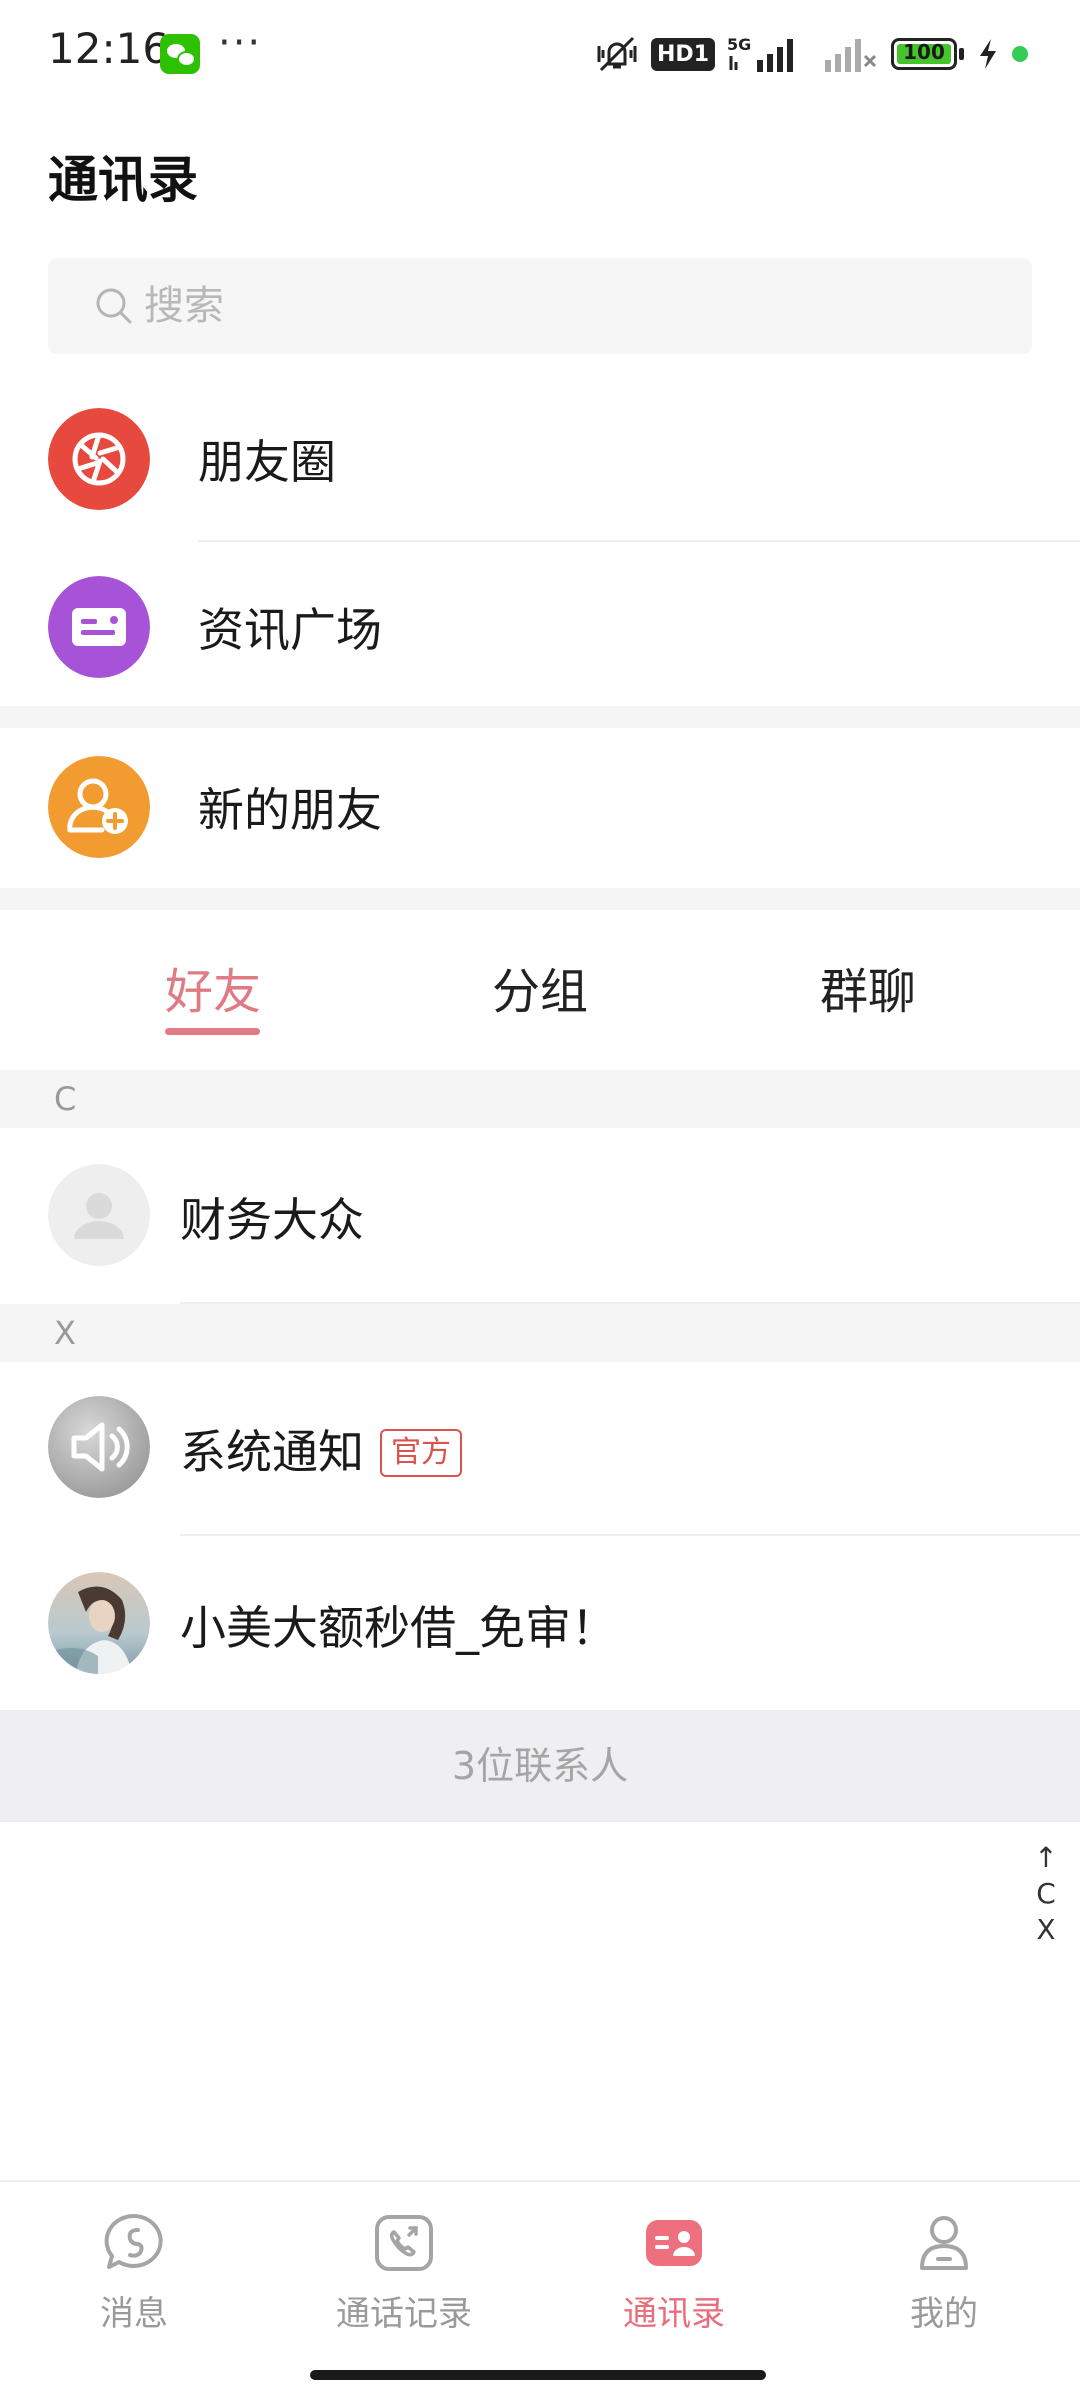 This screenshot has width=1080, height=2400. What do you see at coordinates (683, 54) in the screenshot?
I see `hd-badge: HD1` at bounding box center [683, 54].